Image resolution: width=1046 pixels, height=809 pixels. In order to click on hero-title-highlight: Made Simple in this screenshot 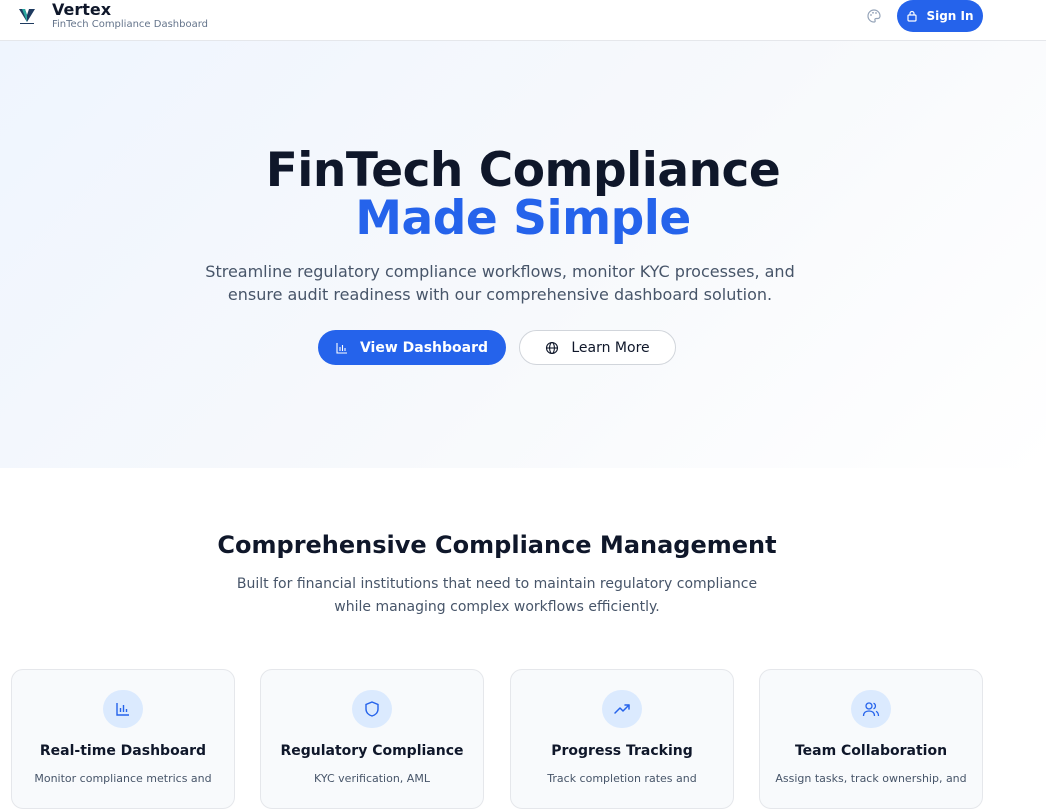, I will do `click(523, 218)`.